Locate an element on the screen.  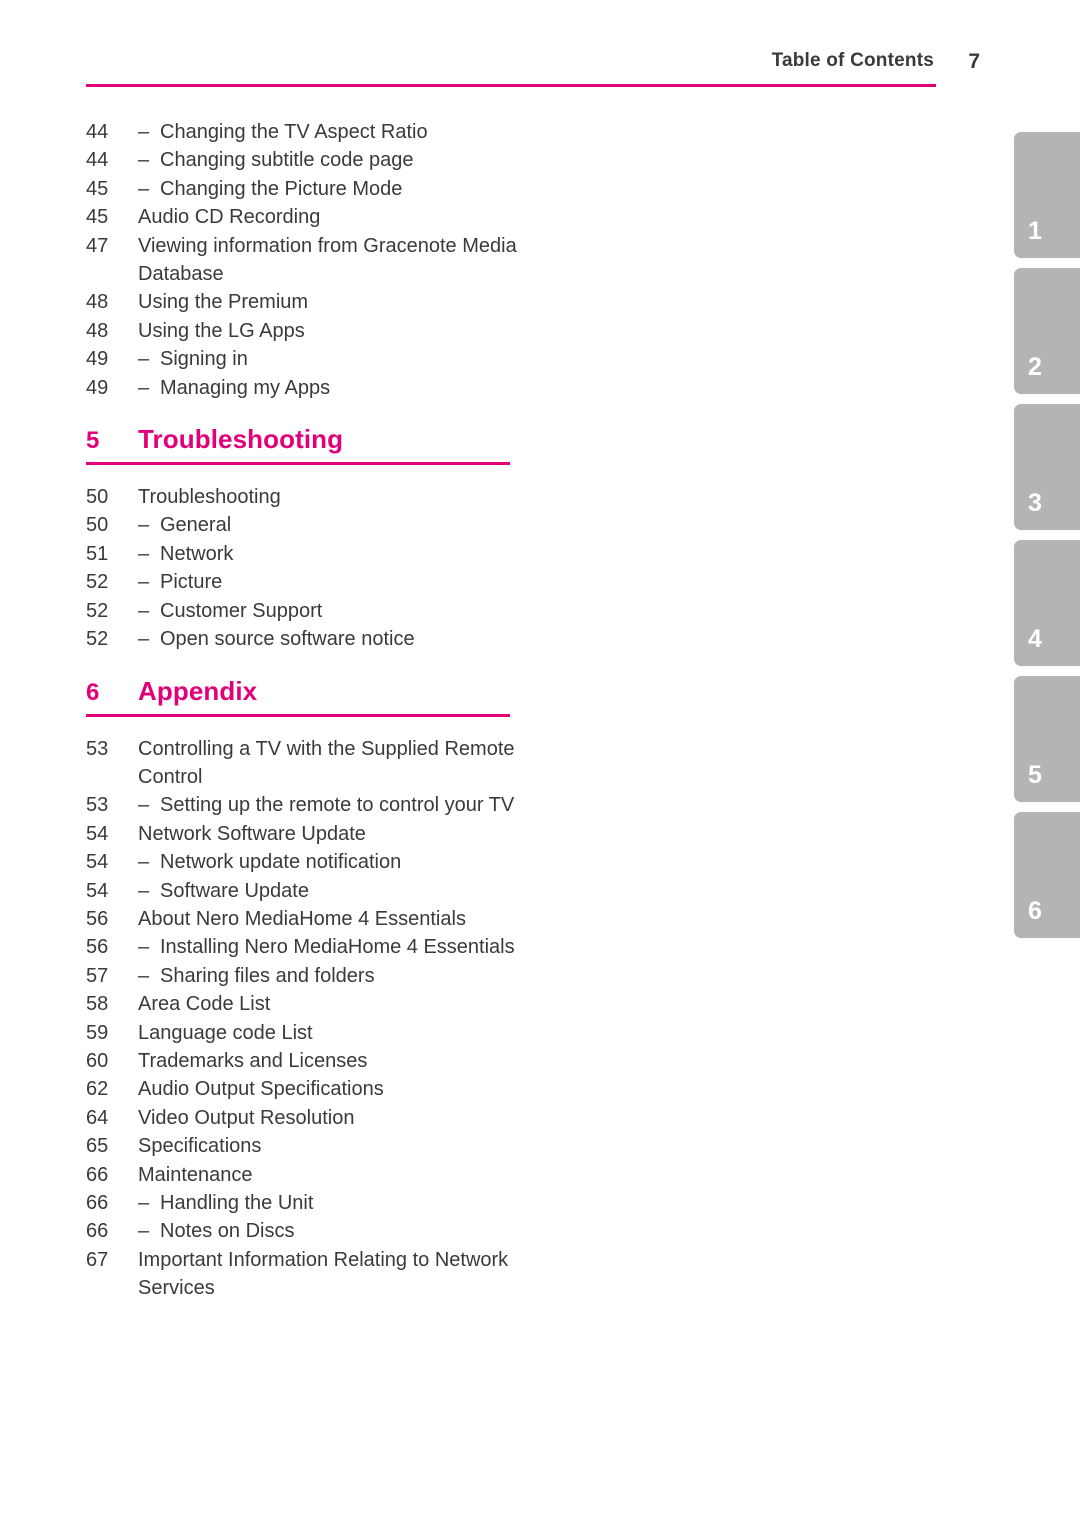
toc-entry: 49 – Managing my Apps is located at coordinates (306, 388).